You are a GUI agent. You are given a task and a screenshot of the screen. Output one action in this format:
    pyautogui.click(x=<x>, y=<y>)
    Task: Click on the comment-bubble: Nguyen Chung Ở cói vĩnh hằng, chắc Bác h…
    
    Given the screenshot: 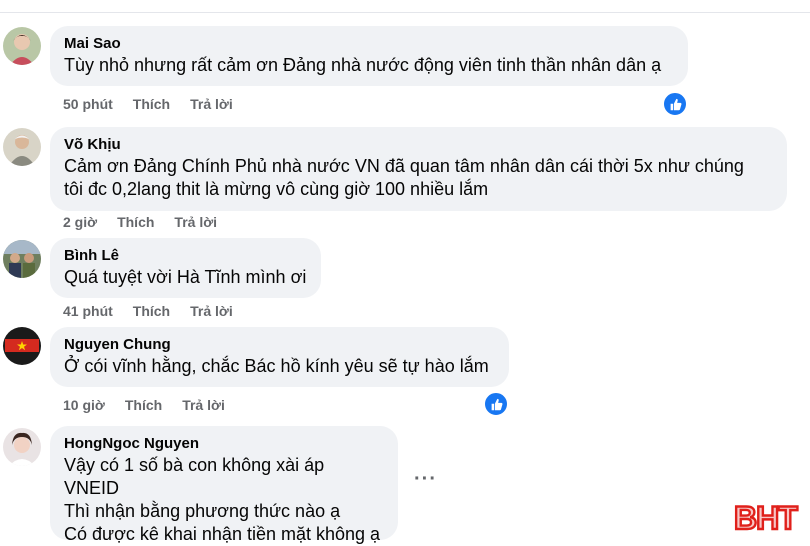 What is the action you would take?
    pyautogui.click(x=279, y=357)
    